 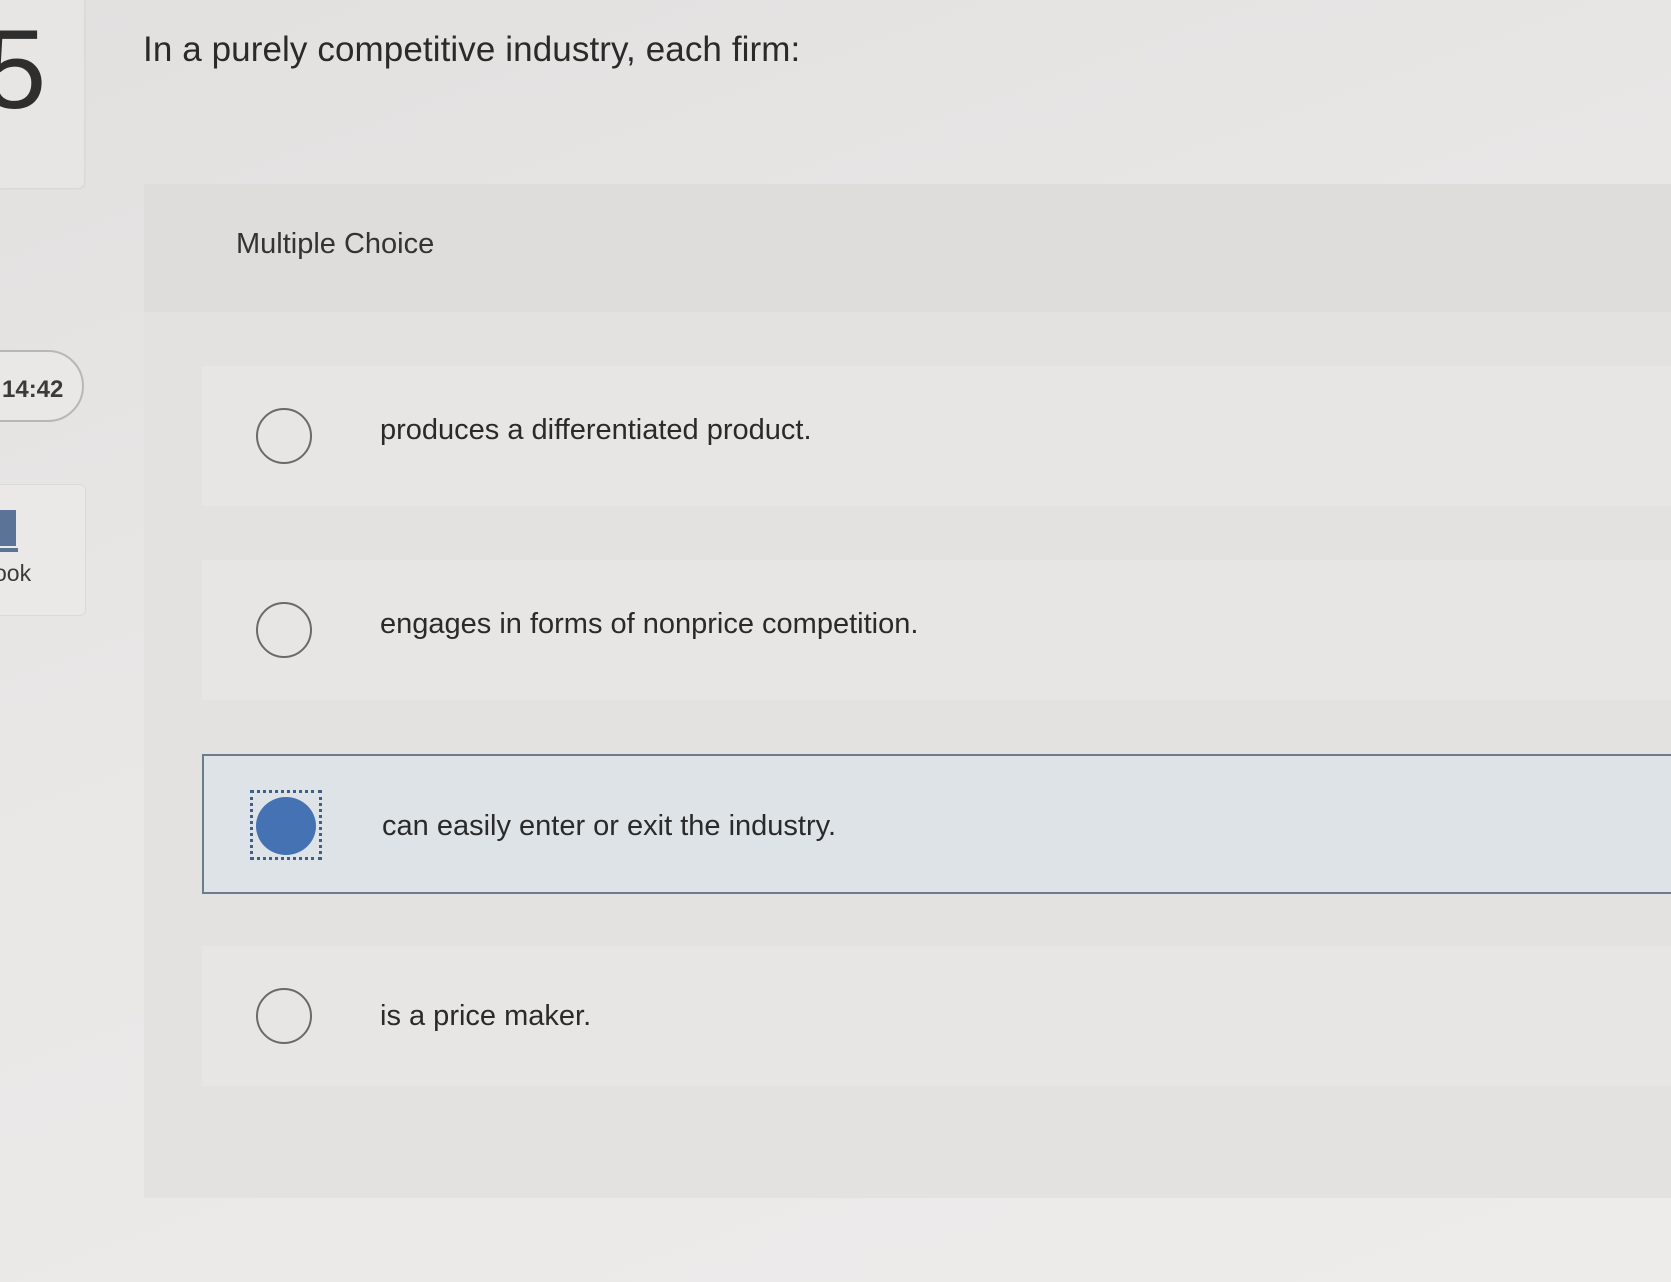 What do you see at coordinates (936, 1016) in the screenshot?
I see `choice-option-4: is a price maker.` at bounding box center [936, 1016].